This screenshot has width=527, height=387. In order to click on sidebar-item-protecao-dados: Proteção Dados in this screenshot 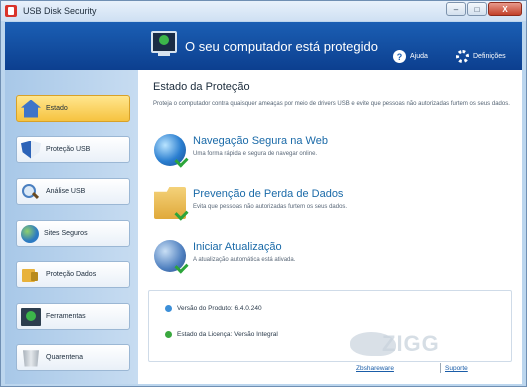, I will do `click(73, 274)`.